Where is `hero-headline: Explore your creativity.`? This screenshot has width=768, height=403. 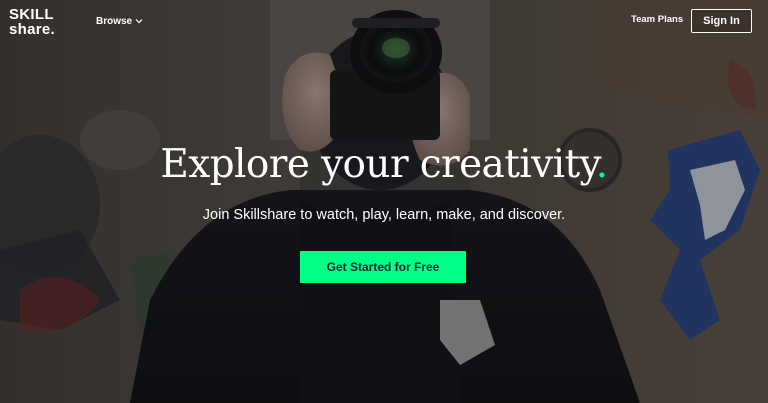 hero-headline: Explore your creativity. is located at coordinates (384, 165).